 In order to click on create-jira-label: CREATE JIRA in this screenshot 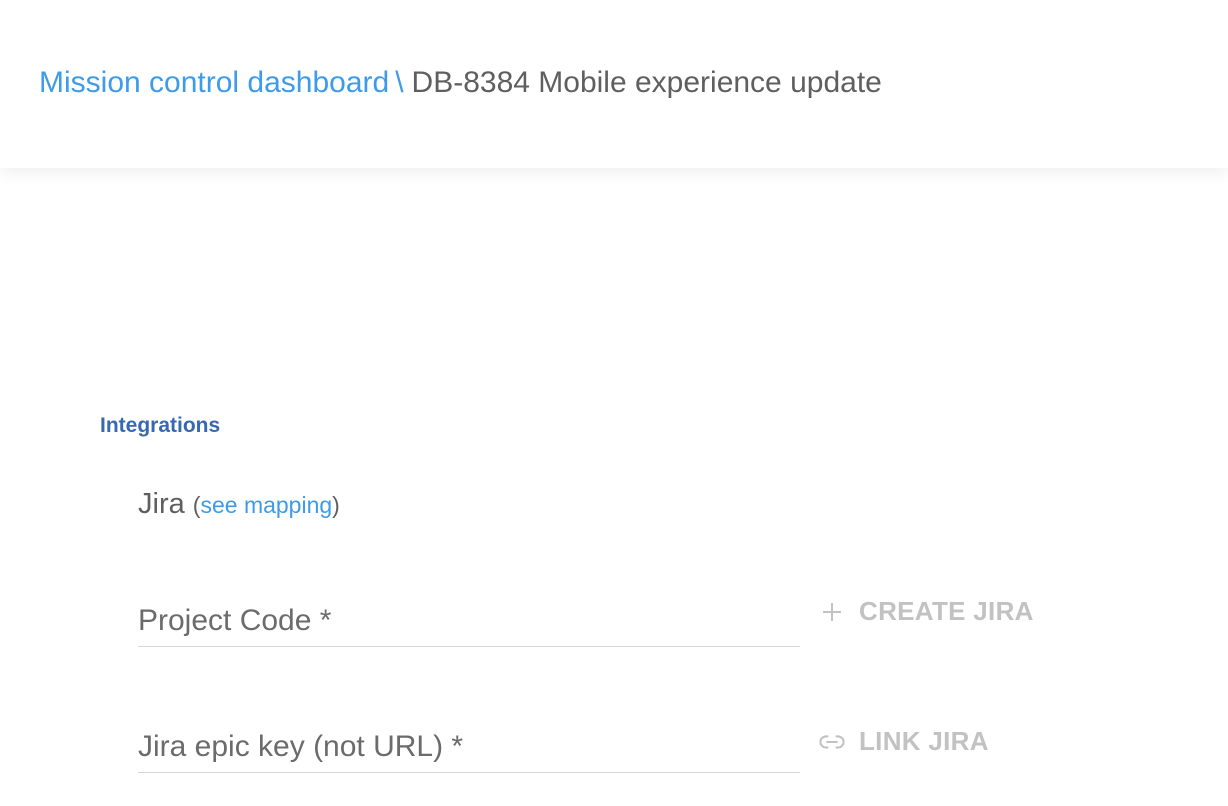, I will do `click(946, 611)`.